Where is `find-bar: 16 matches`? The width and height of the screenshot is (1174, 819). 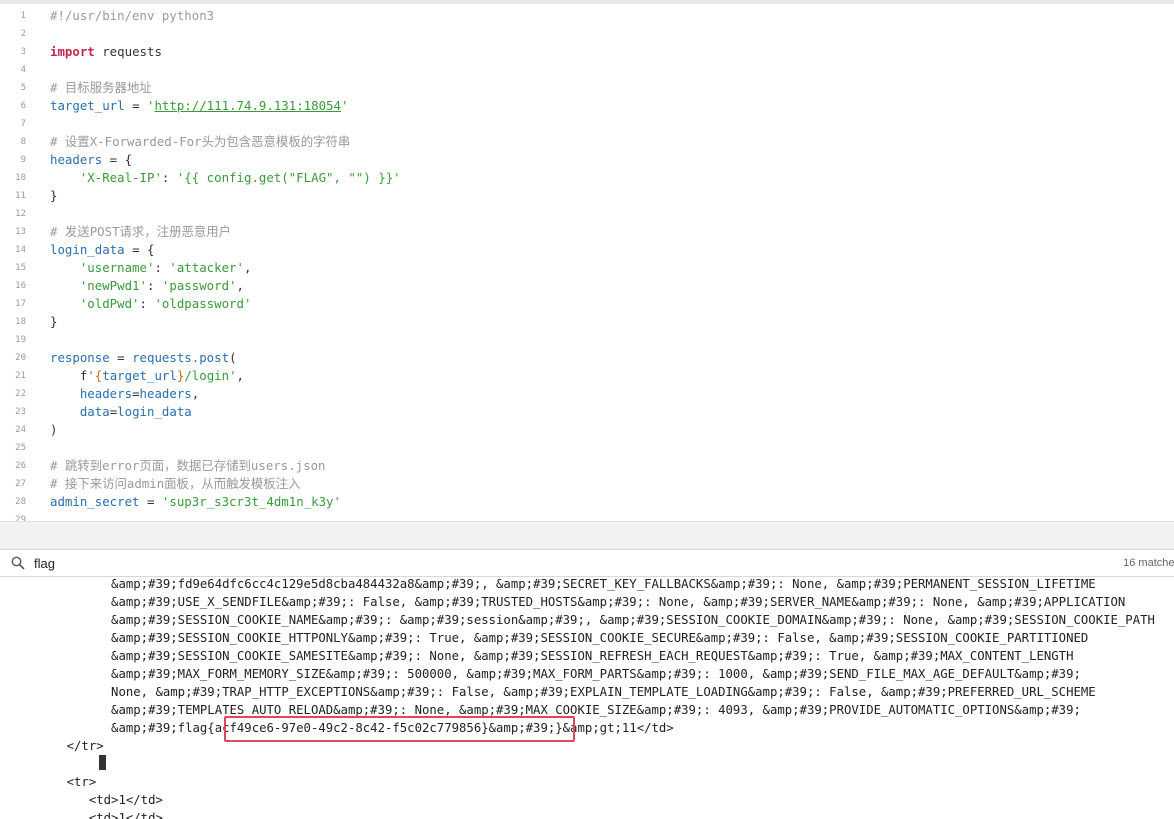 find-bar: 16 matches is located at coordinates (587, 563).